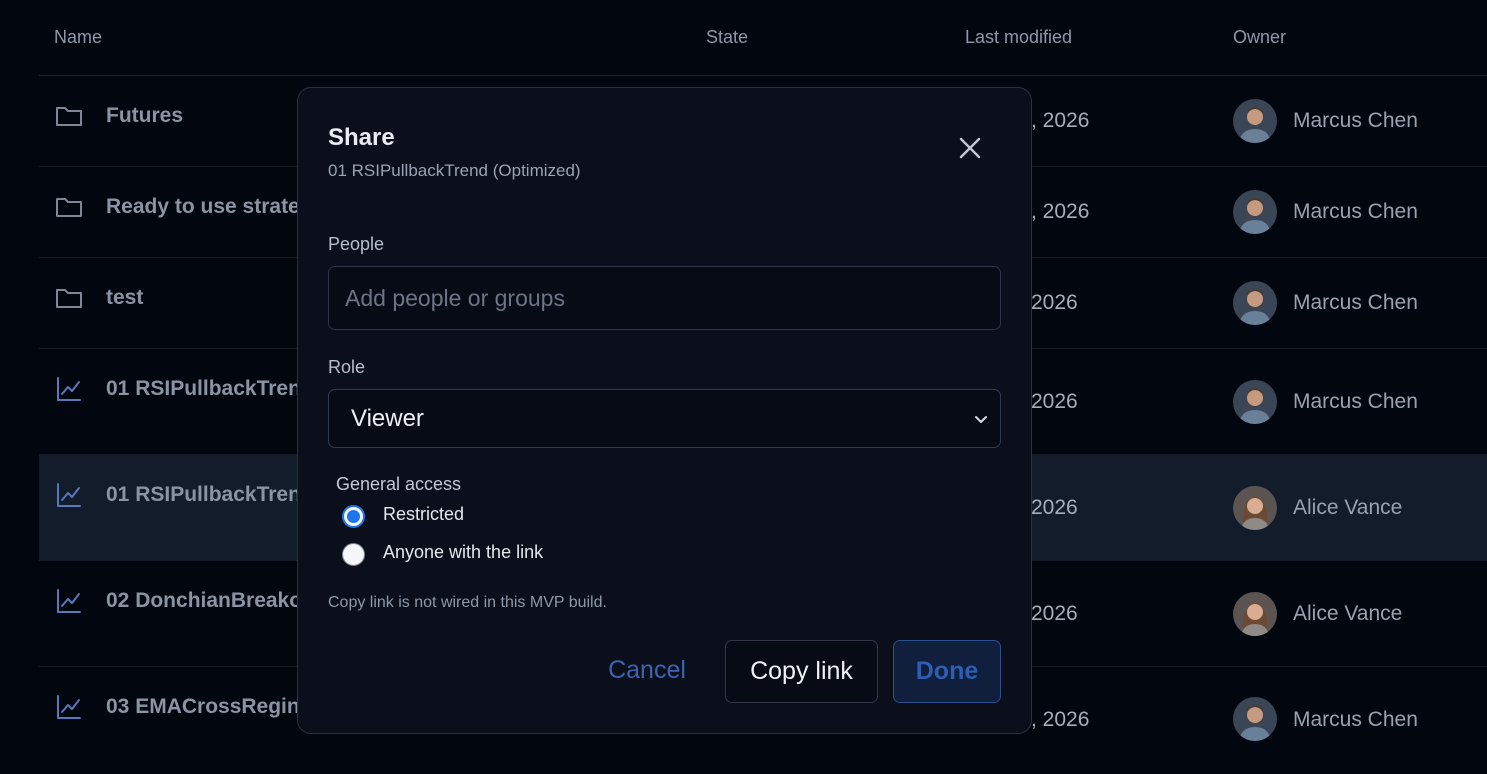 The height and width of the screenshot is (774, 1487). What do you see at coordinates (981, 419) in the screenshot?
I see `chevron-down-icon` at bounding box center [981, 419].